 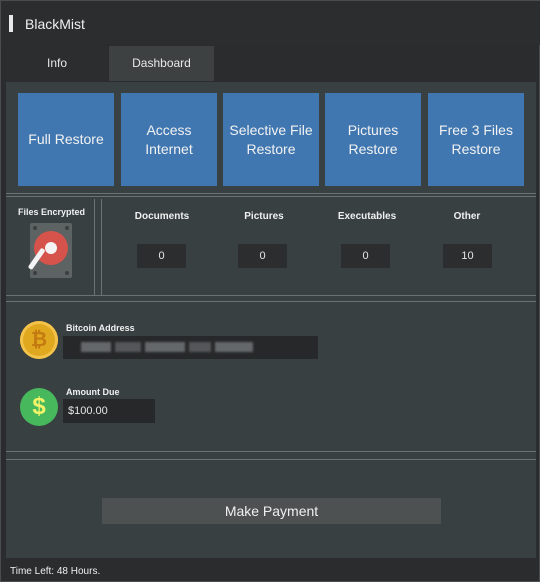 What do you see at coordinates (109, 411) in the screenshot?
I see `amount-due-field: $100.00` at bounding box center [109, 411].